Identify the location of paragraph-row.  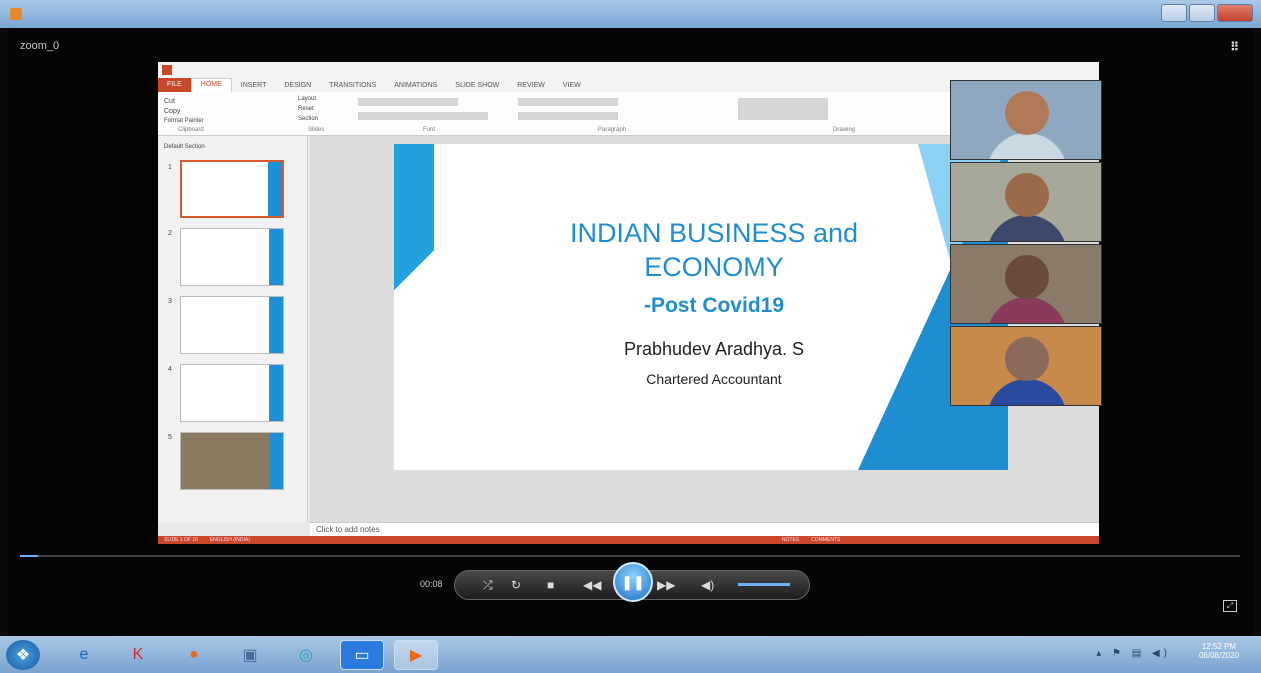
(568, 102).